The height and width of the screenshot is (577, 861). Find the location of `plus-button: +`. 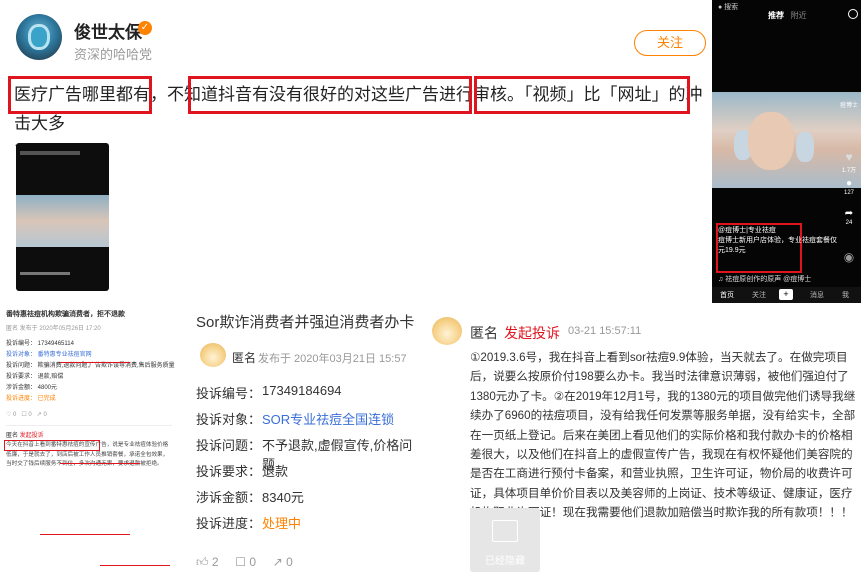

plus-button: + is located at coordinates (786, 294).